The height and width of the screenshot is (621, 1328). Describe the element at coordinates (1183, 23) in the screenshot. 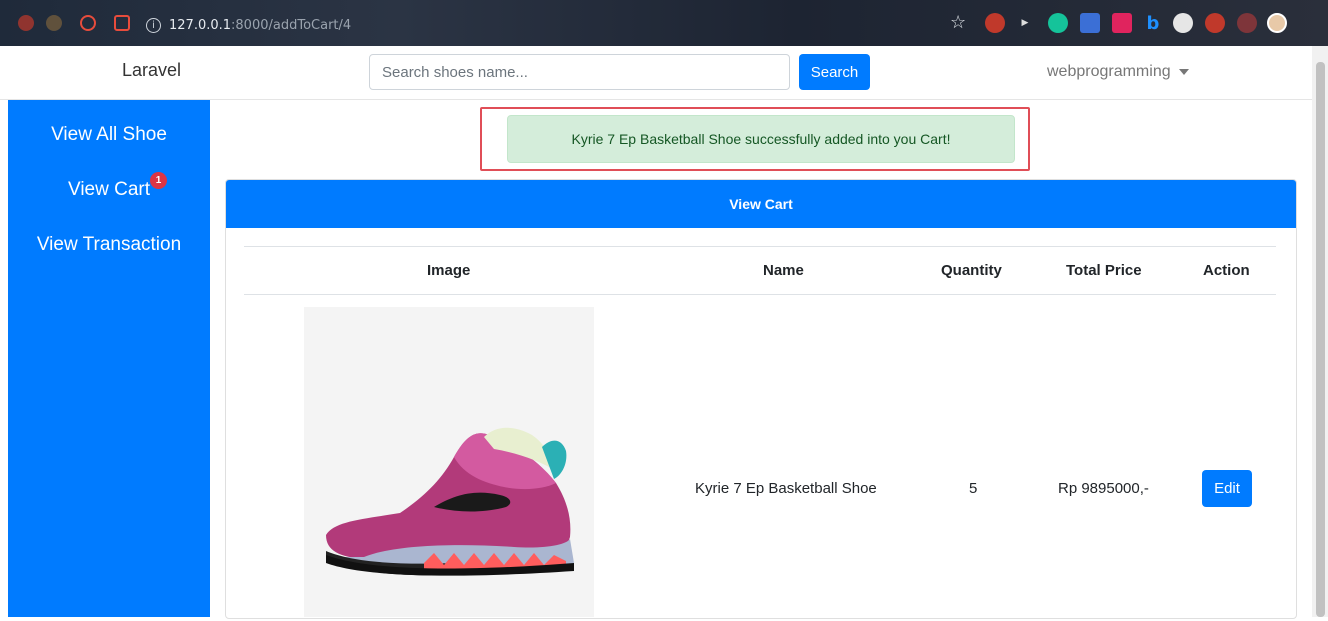

I see `extension-globe-icon` at that location.